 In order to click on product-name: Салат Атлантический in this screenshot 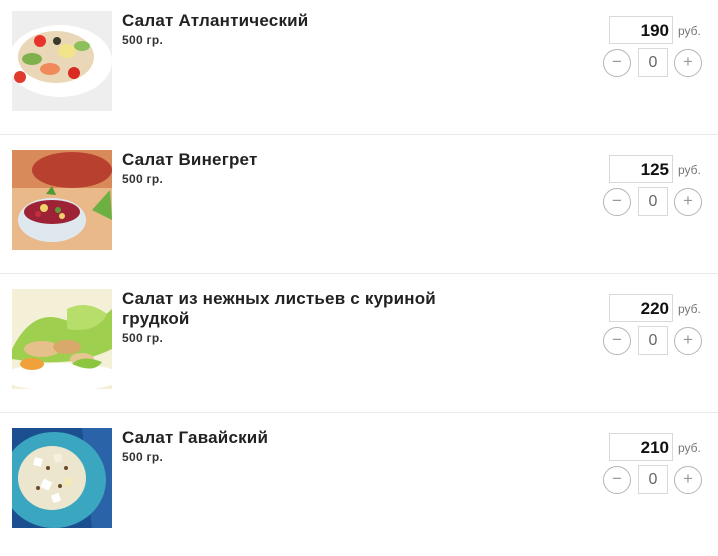, I will do `click(215, 20)`.